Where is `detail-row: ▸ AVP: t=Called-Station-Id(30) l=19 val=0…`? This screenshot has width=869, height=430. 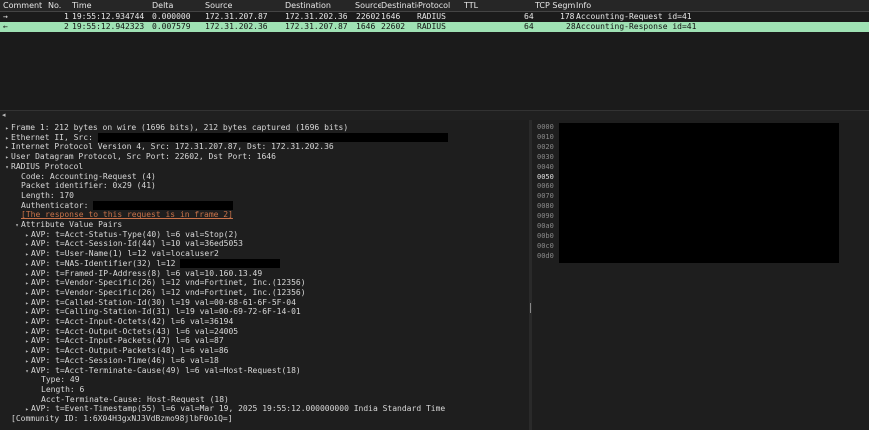
detail-row: ▸ AVP: t=Called-Station-Id(30) l=19 val=0… is located at coordinates (264, 303).